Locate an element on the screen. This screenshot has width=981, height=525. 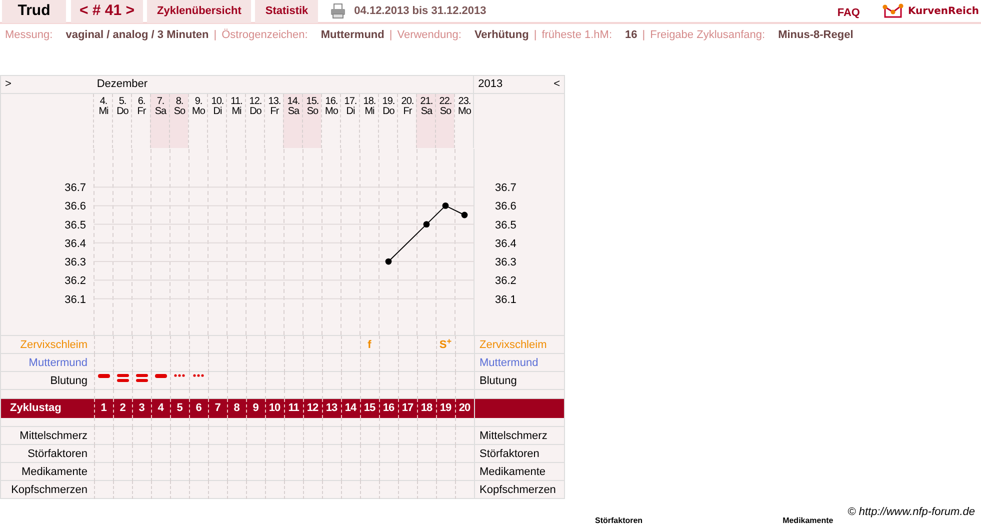
copyright-text: © http://www.nfp-forum.de is located at coordinates (911, 512).